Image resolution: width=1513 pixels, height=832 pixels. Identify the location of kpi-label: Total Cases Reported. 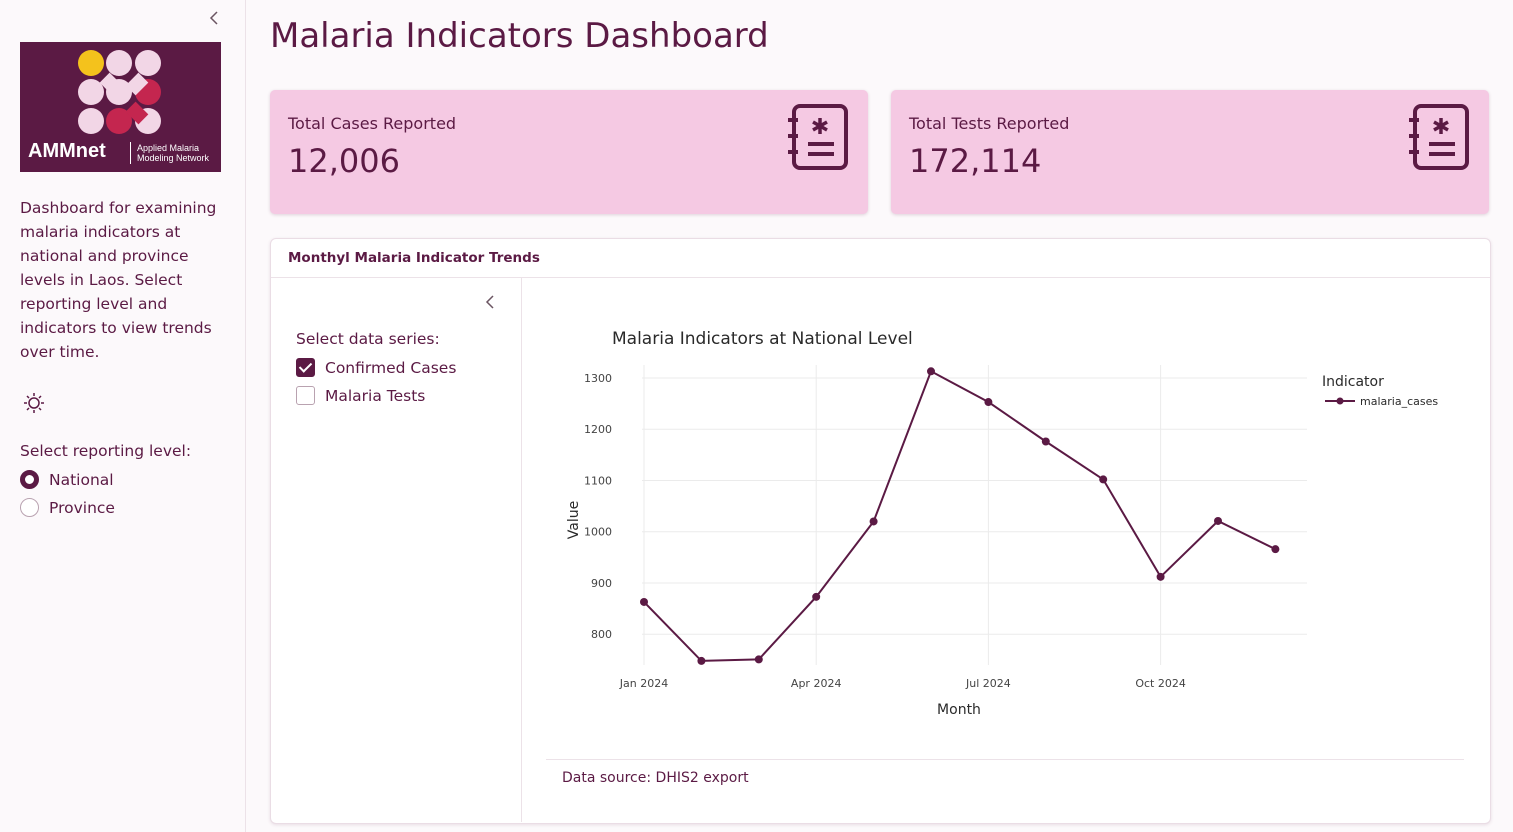
(372, 123).